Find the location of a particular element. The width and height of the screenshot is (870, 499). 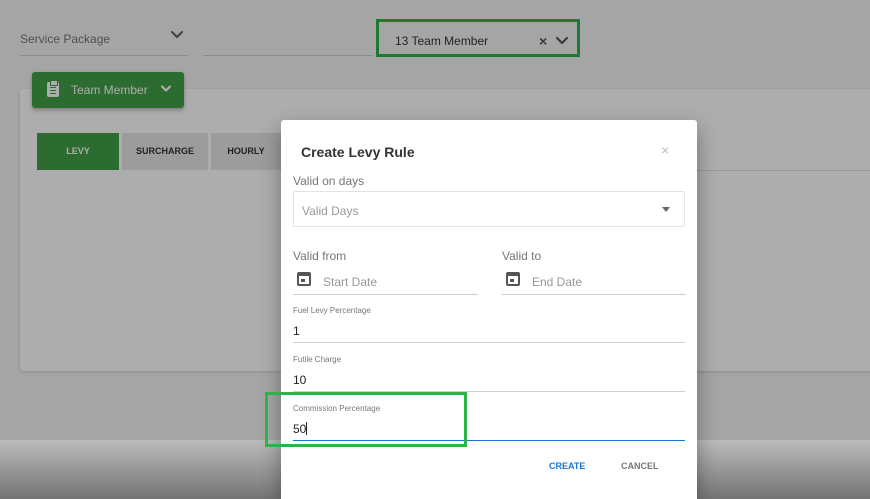

create-button: CREATE is located at coordinates (567, 466).